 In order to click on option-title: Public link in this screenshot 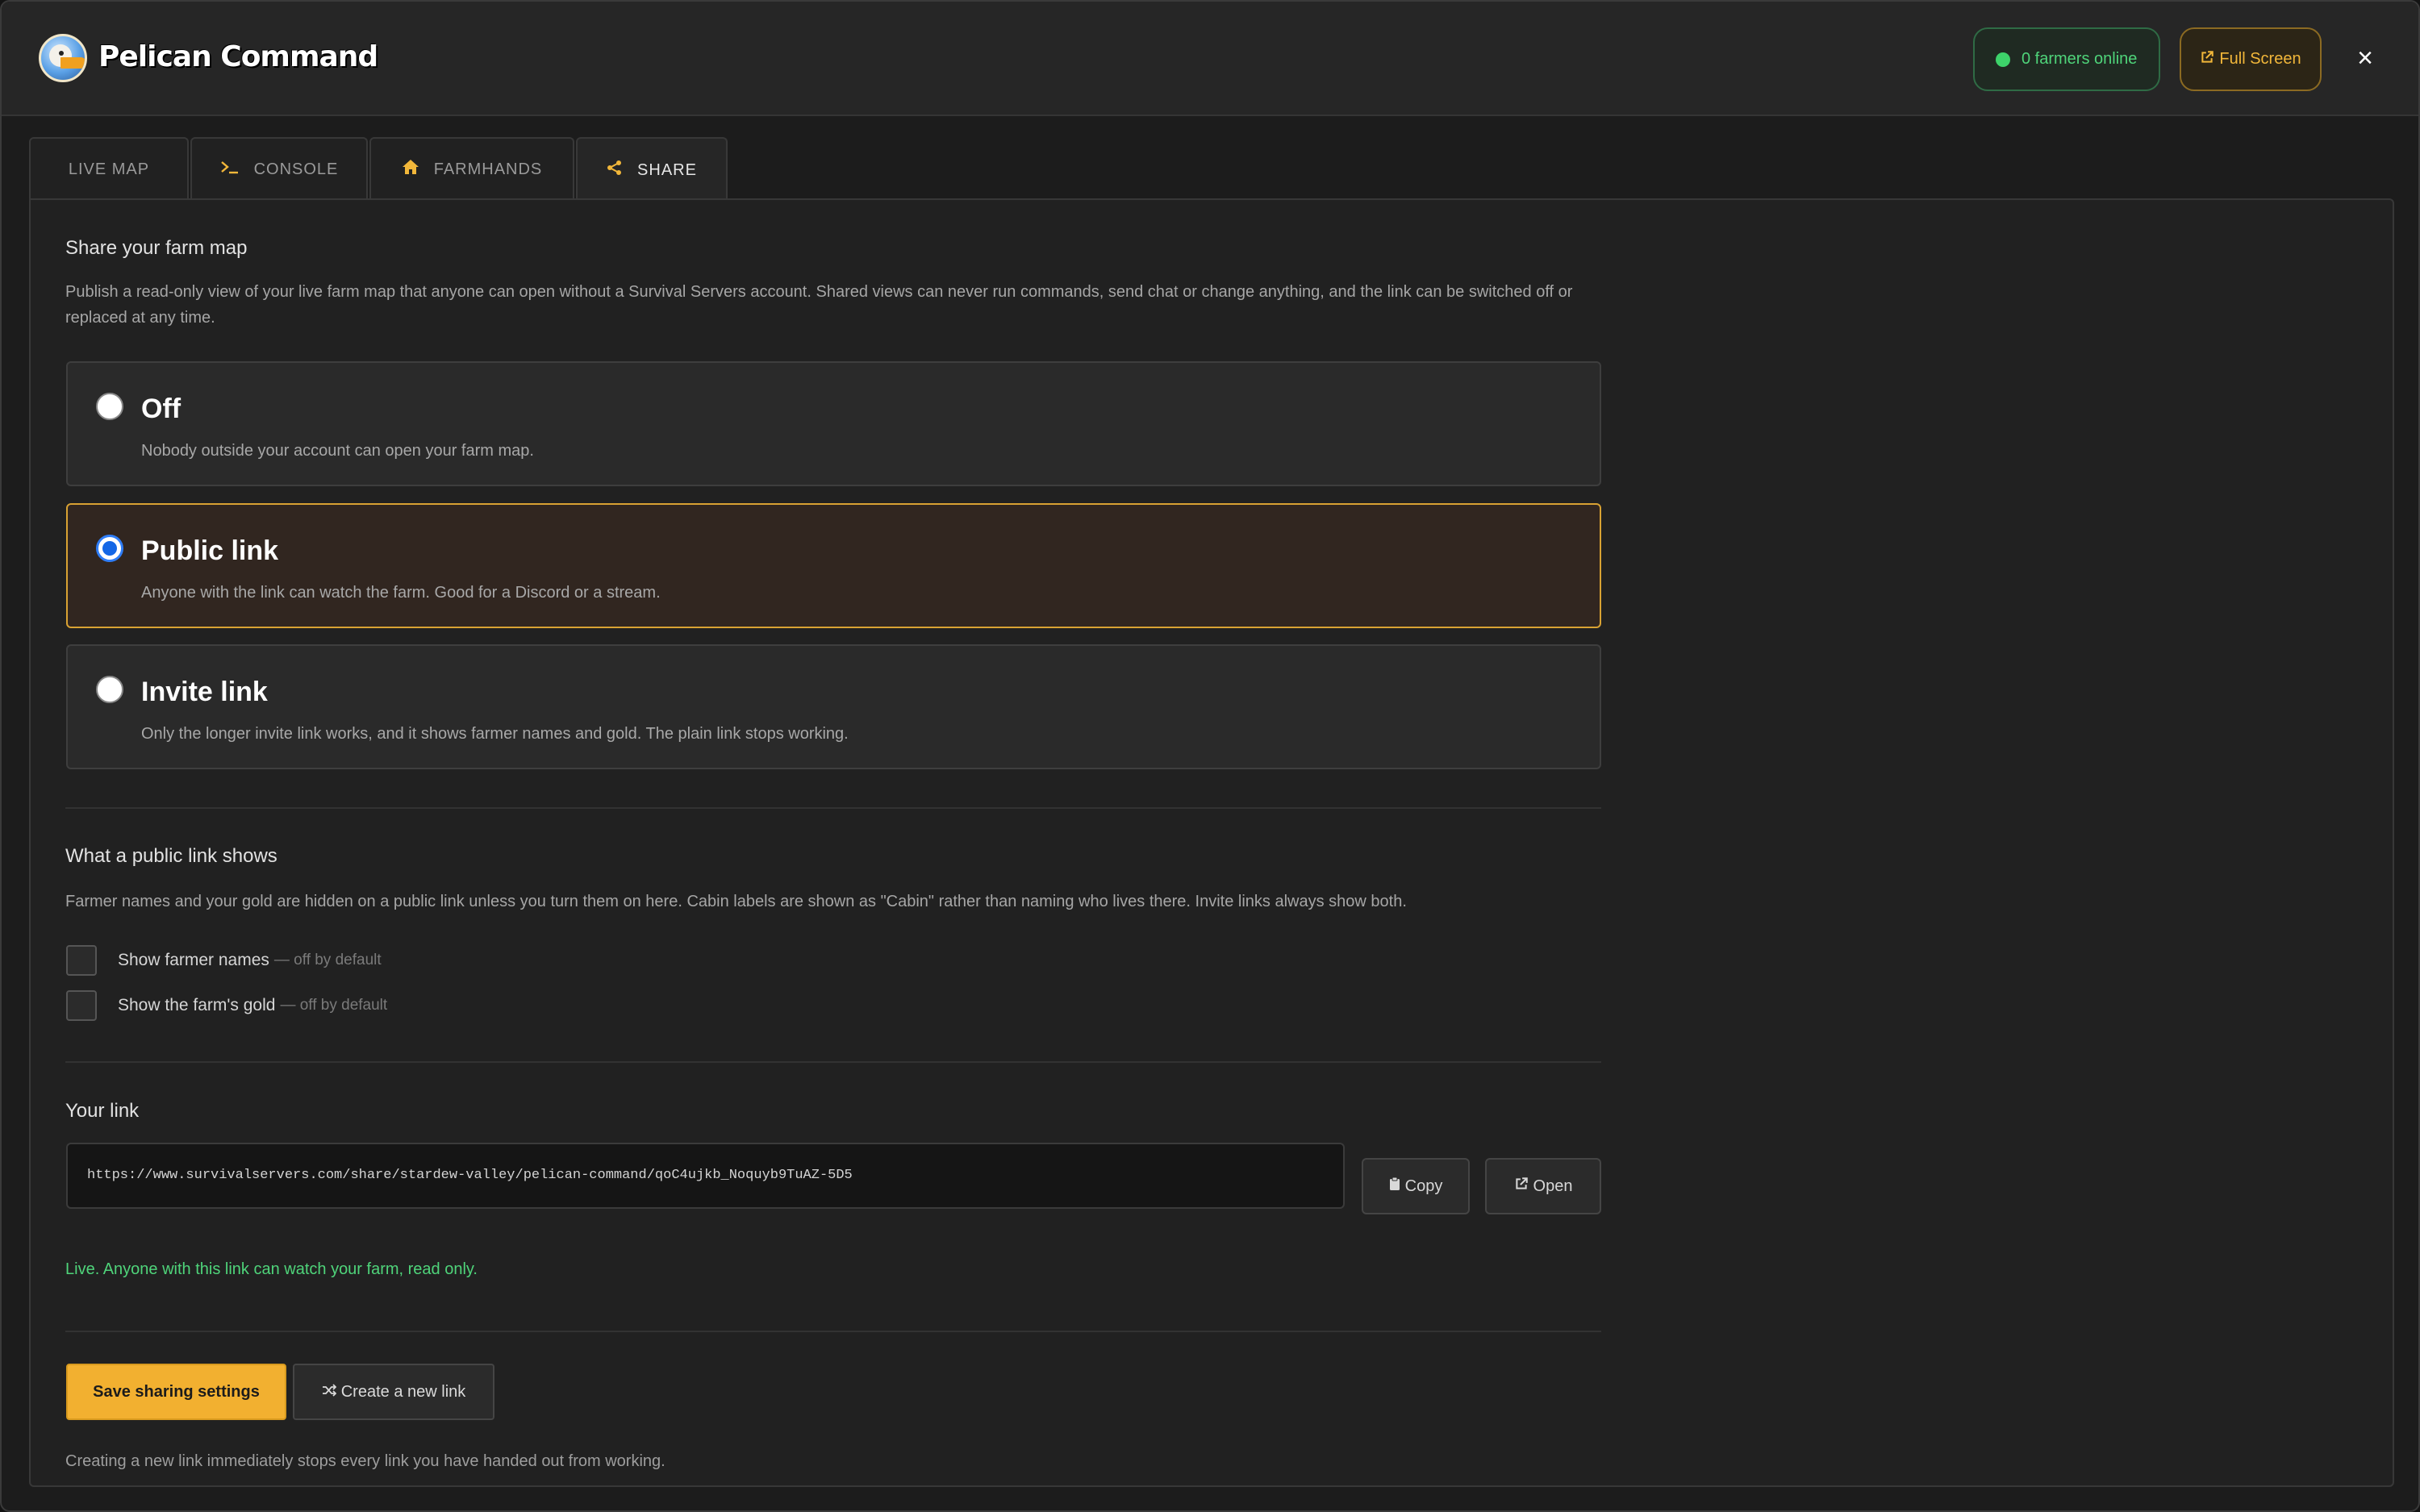, I will do `click(210, 550)`.